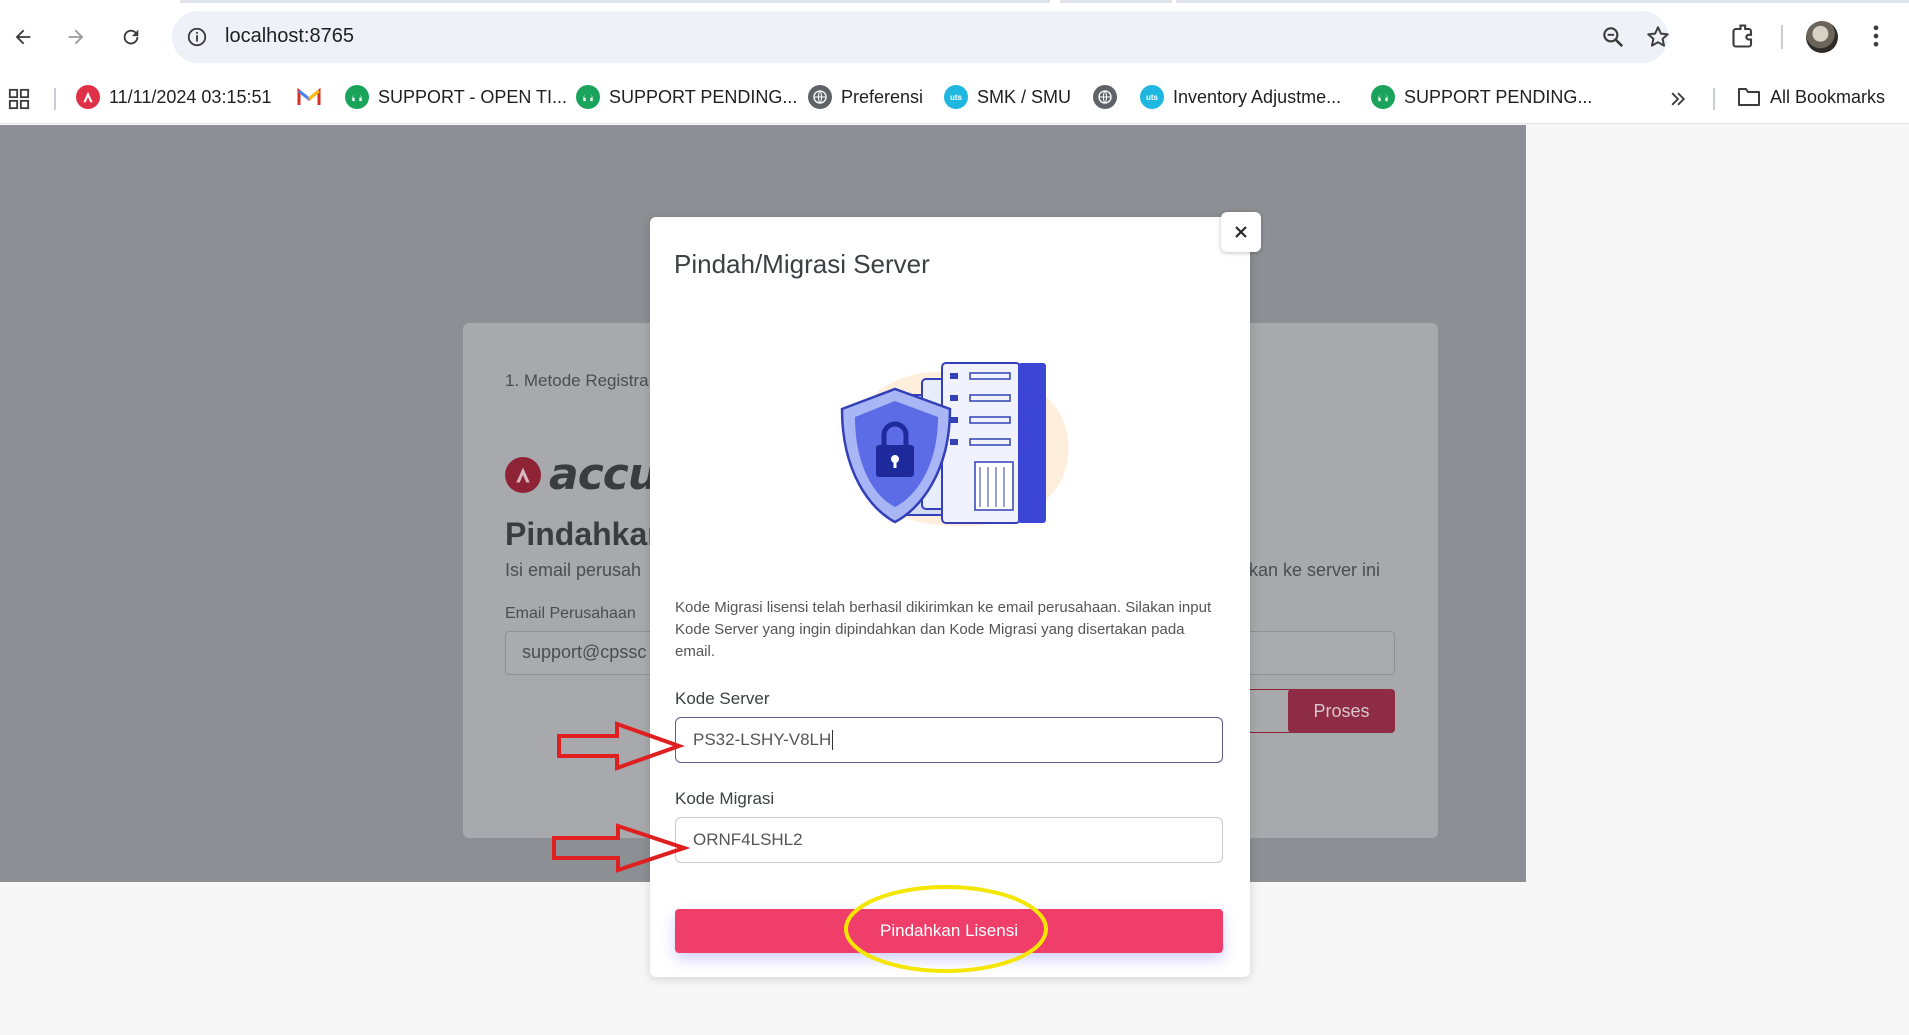 The width and height of the screenshot is (1909, 1035). What do you see at coordinates (570, 613) in the screenshot?
I see `email-label: Email Perusahaan` at bounding box center [570, 613].